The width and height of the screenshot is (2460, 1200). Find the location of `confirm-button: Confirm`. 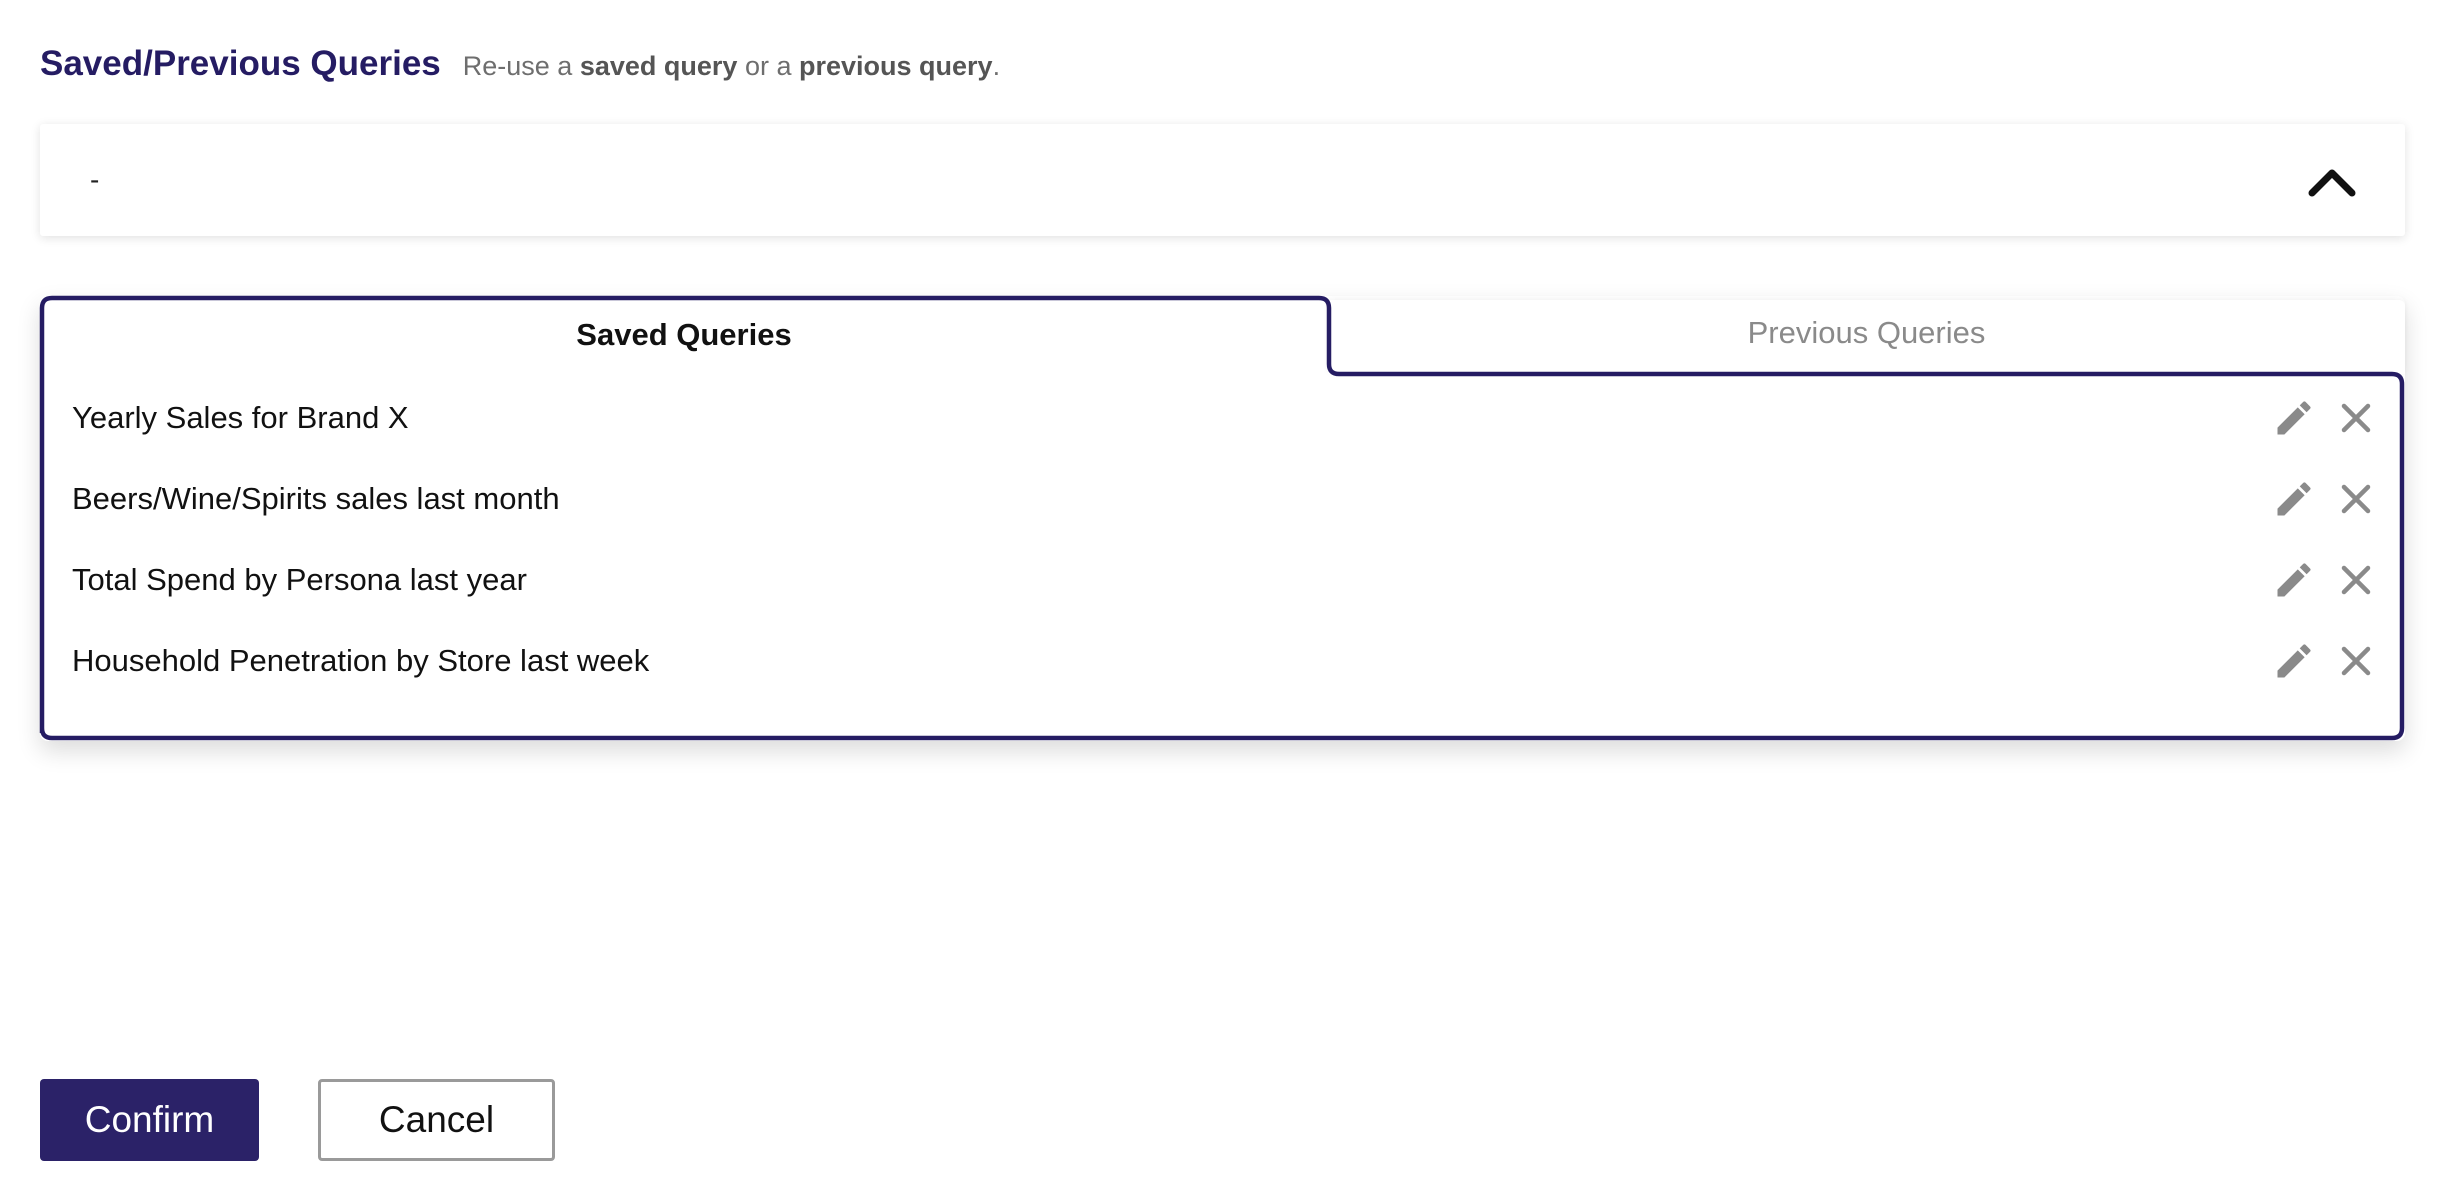

confirm-button: Confirm is located at coordinates (149, 1120).